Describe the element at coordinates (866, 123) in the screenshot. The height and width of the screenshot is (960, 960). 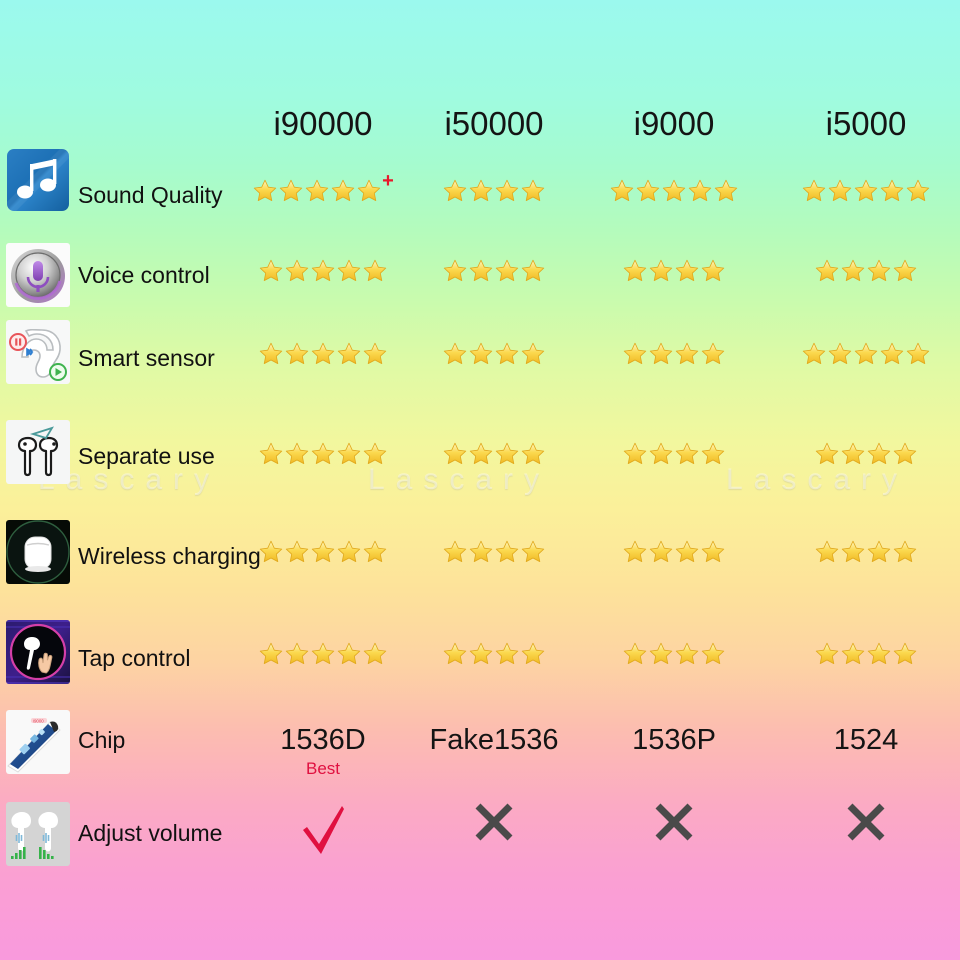
I see `column-header-i5000: i5000` at that location.